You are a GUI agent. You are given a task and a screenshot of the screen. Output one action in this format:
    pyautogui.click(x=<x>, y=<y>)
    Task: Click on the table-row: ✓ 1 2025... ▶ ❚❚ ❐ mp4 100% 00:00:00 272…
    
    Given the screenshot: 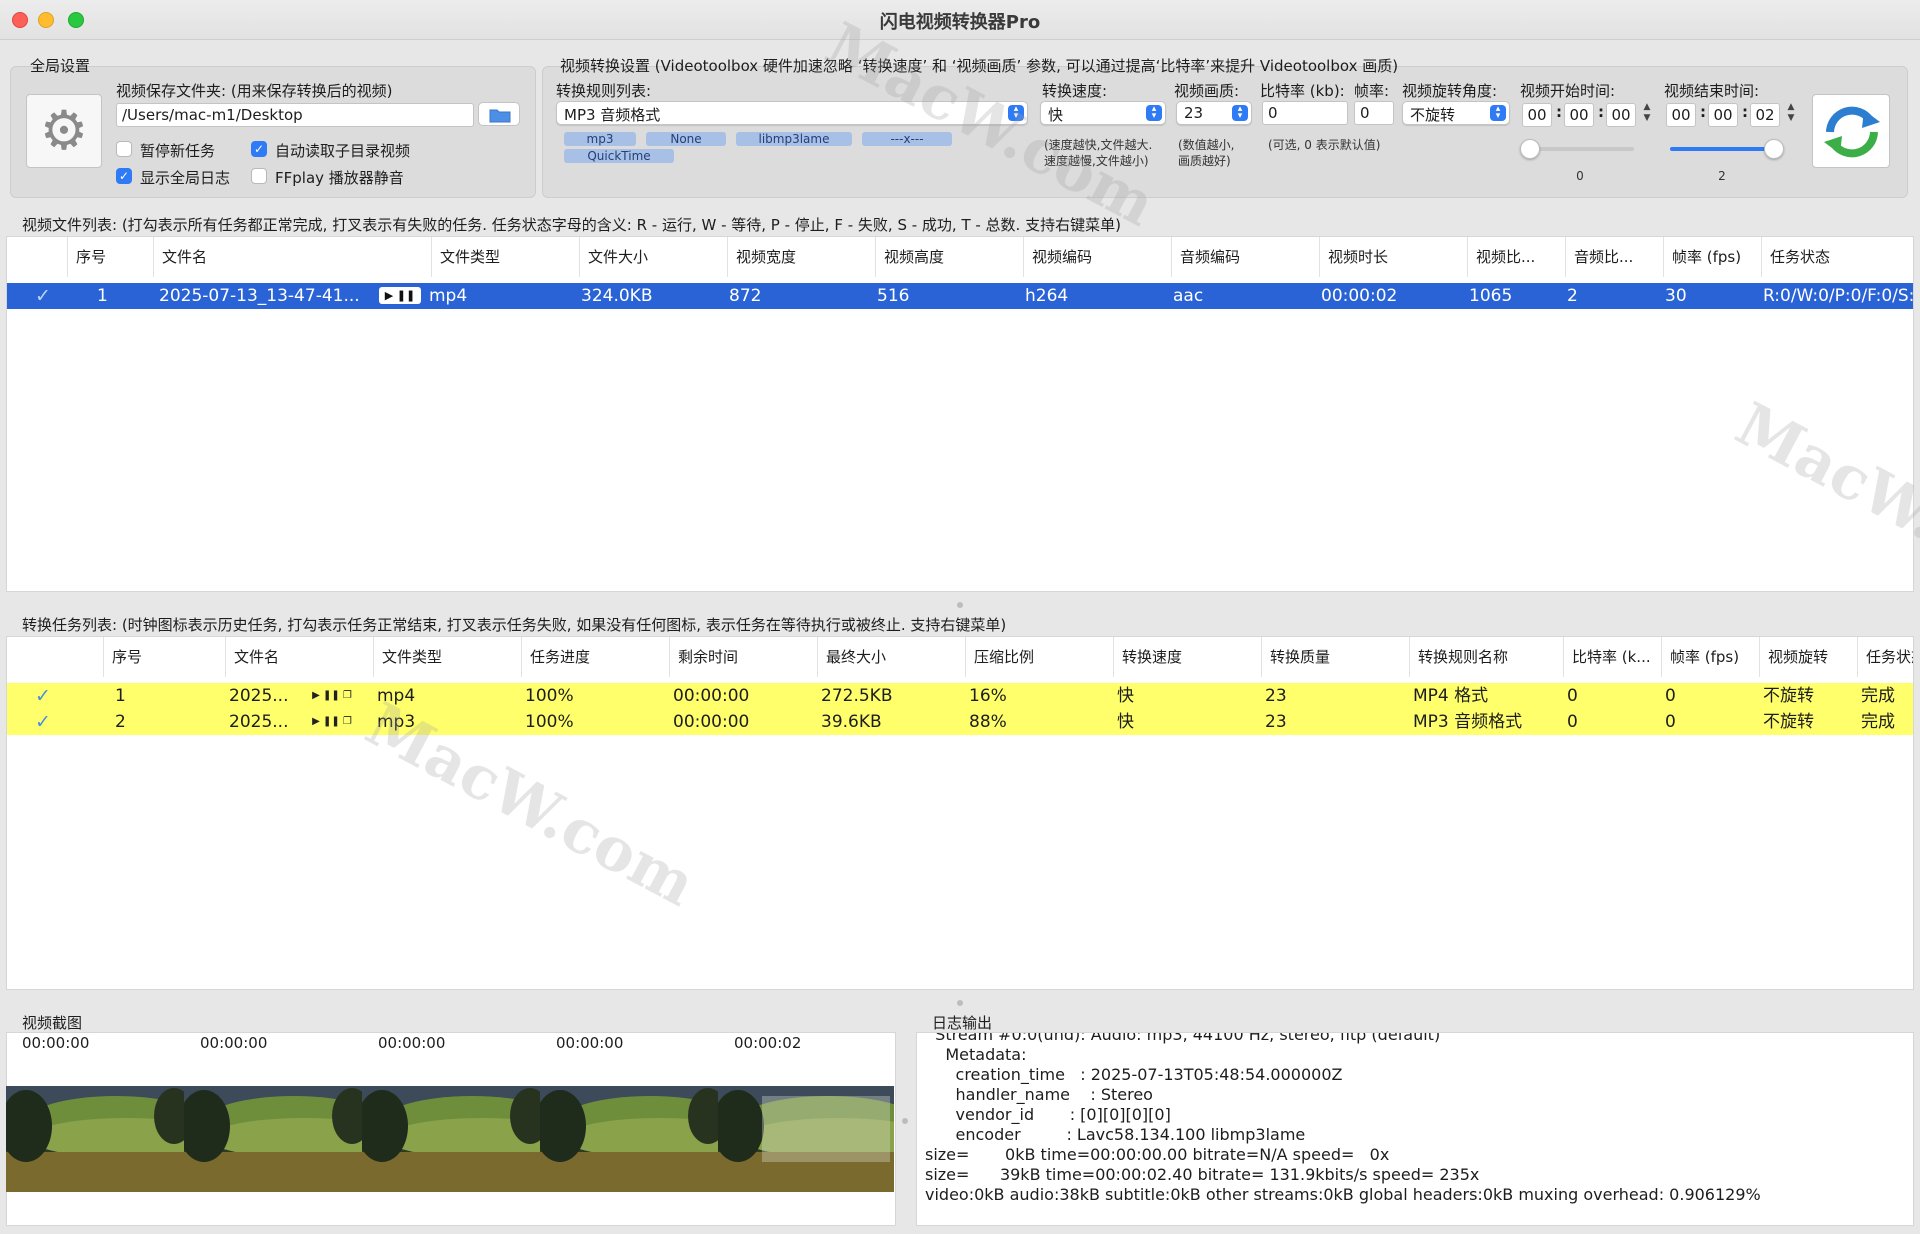 What is the action you would take?
    pyautogui.click(x=960, y=696)
    